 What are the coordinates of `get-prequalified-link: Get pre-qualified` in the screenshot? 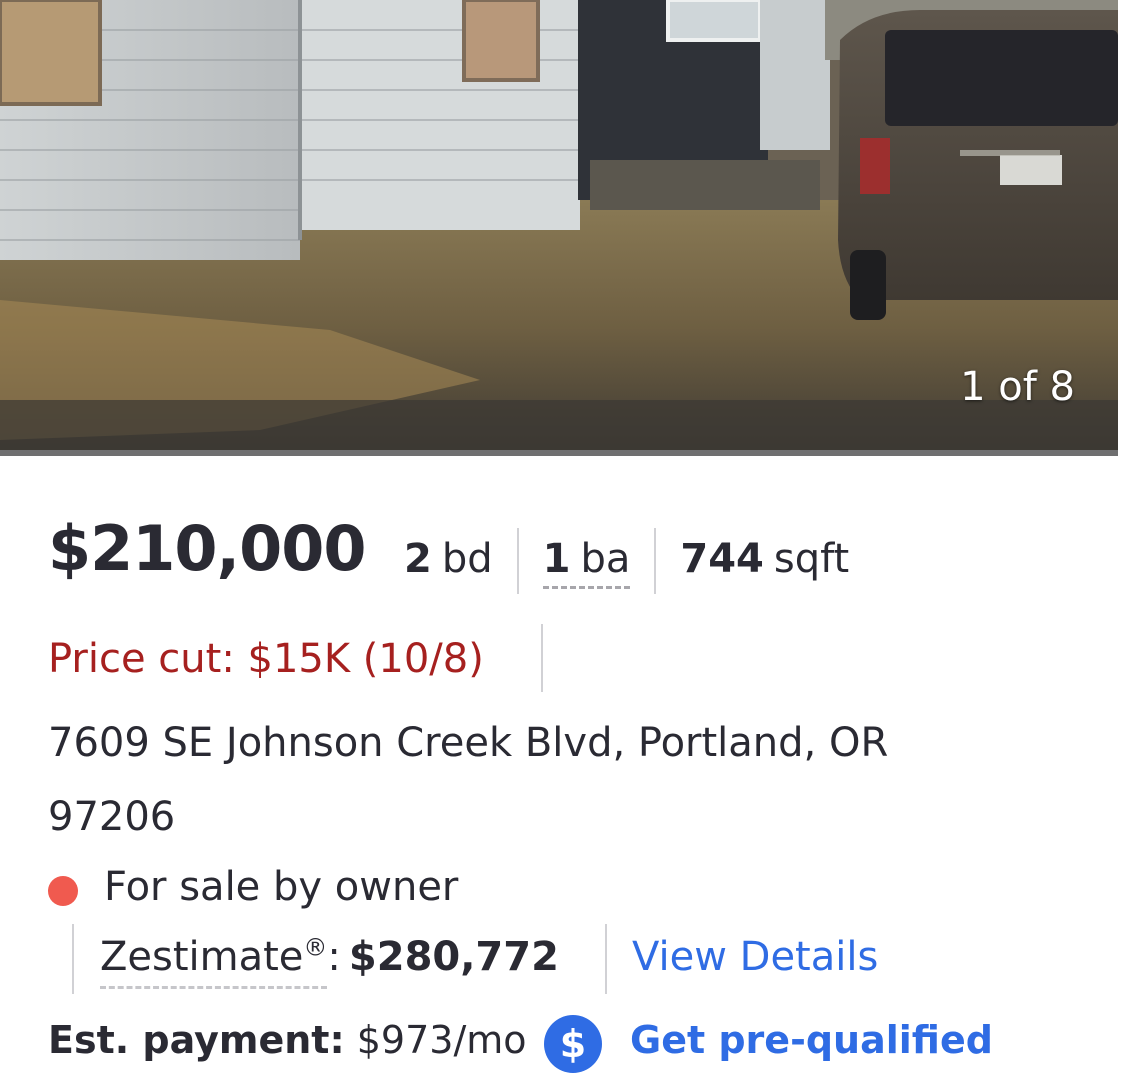 It's located at (811, 1040).